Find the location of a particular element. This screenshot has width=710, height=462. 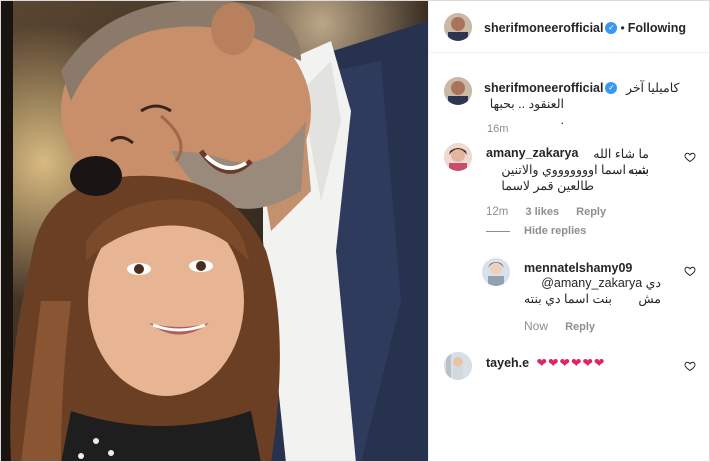

divider-line is located at coordinates (498, 231).